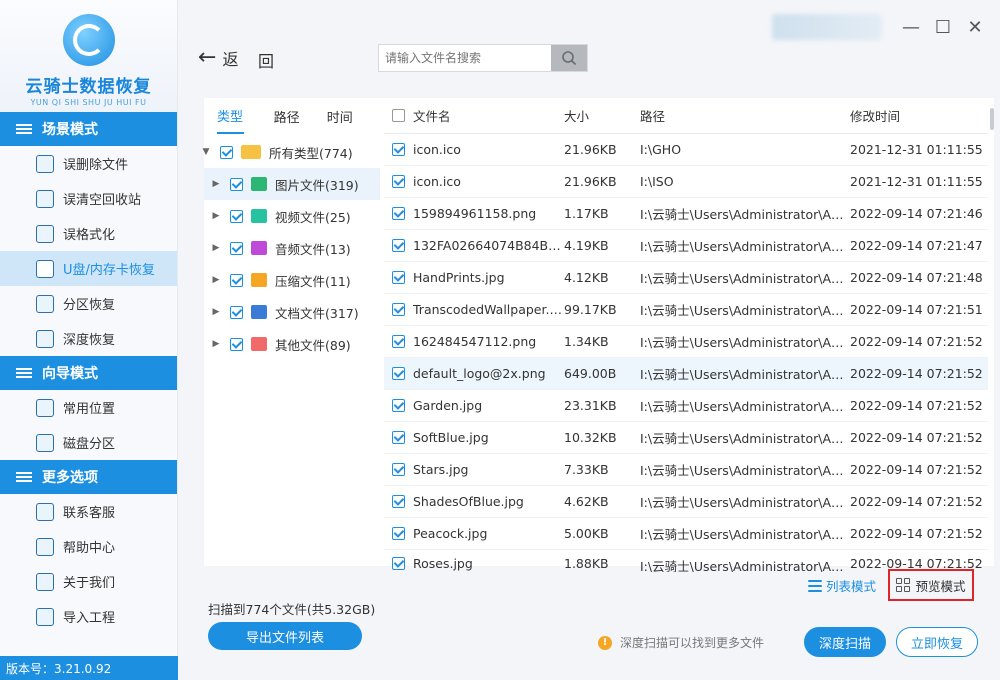 This screenshot has height=680, width=1000. What do you see at coordinates (943, 27) in the screenshot?
I see `maximize-icon: ☐` at bounding box center [943, 27].